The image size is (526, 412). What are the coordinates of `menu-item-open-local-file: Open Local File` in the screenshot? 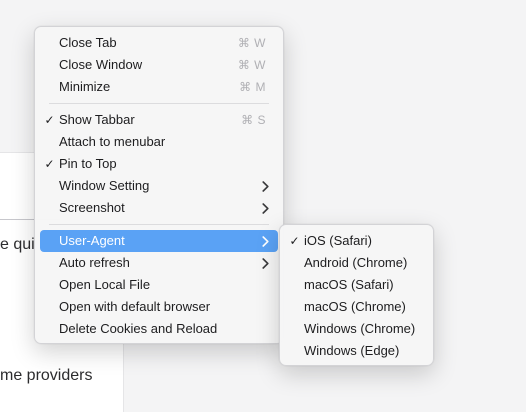 It's located at (159, 285).